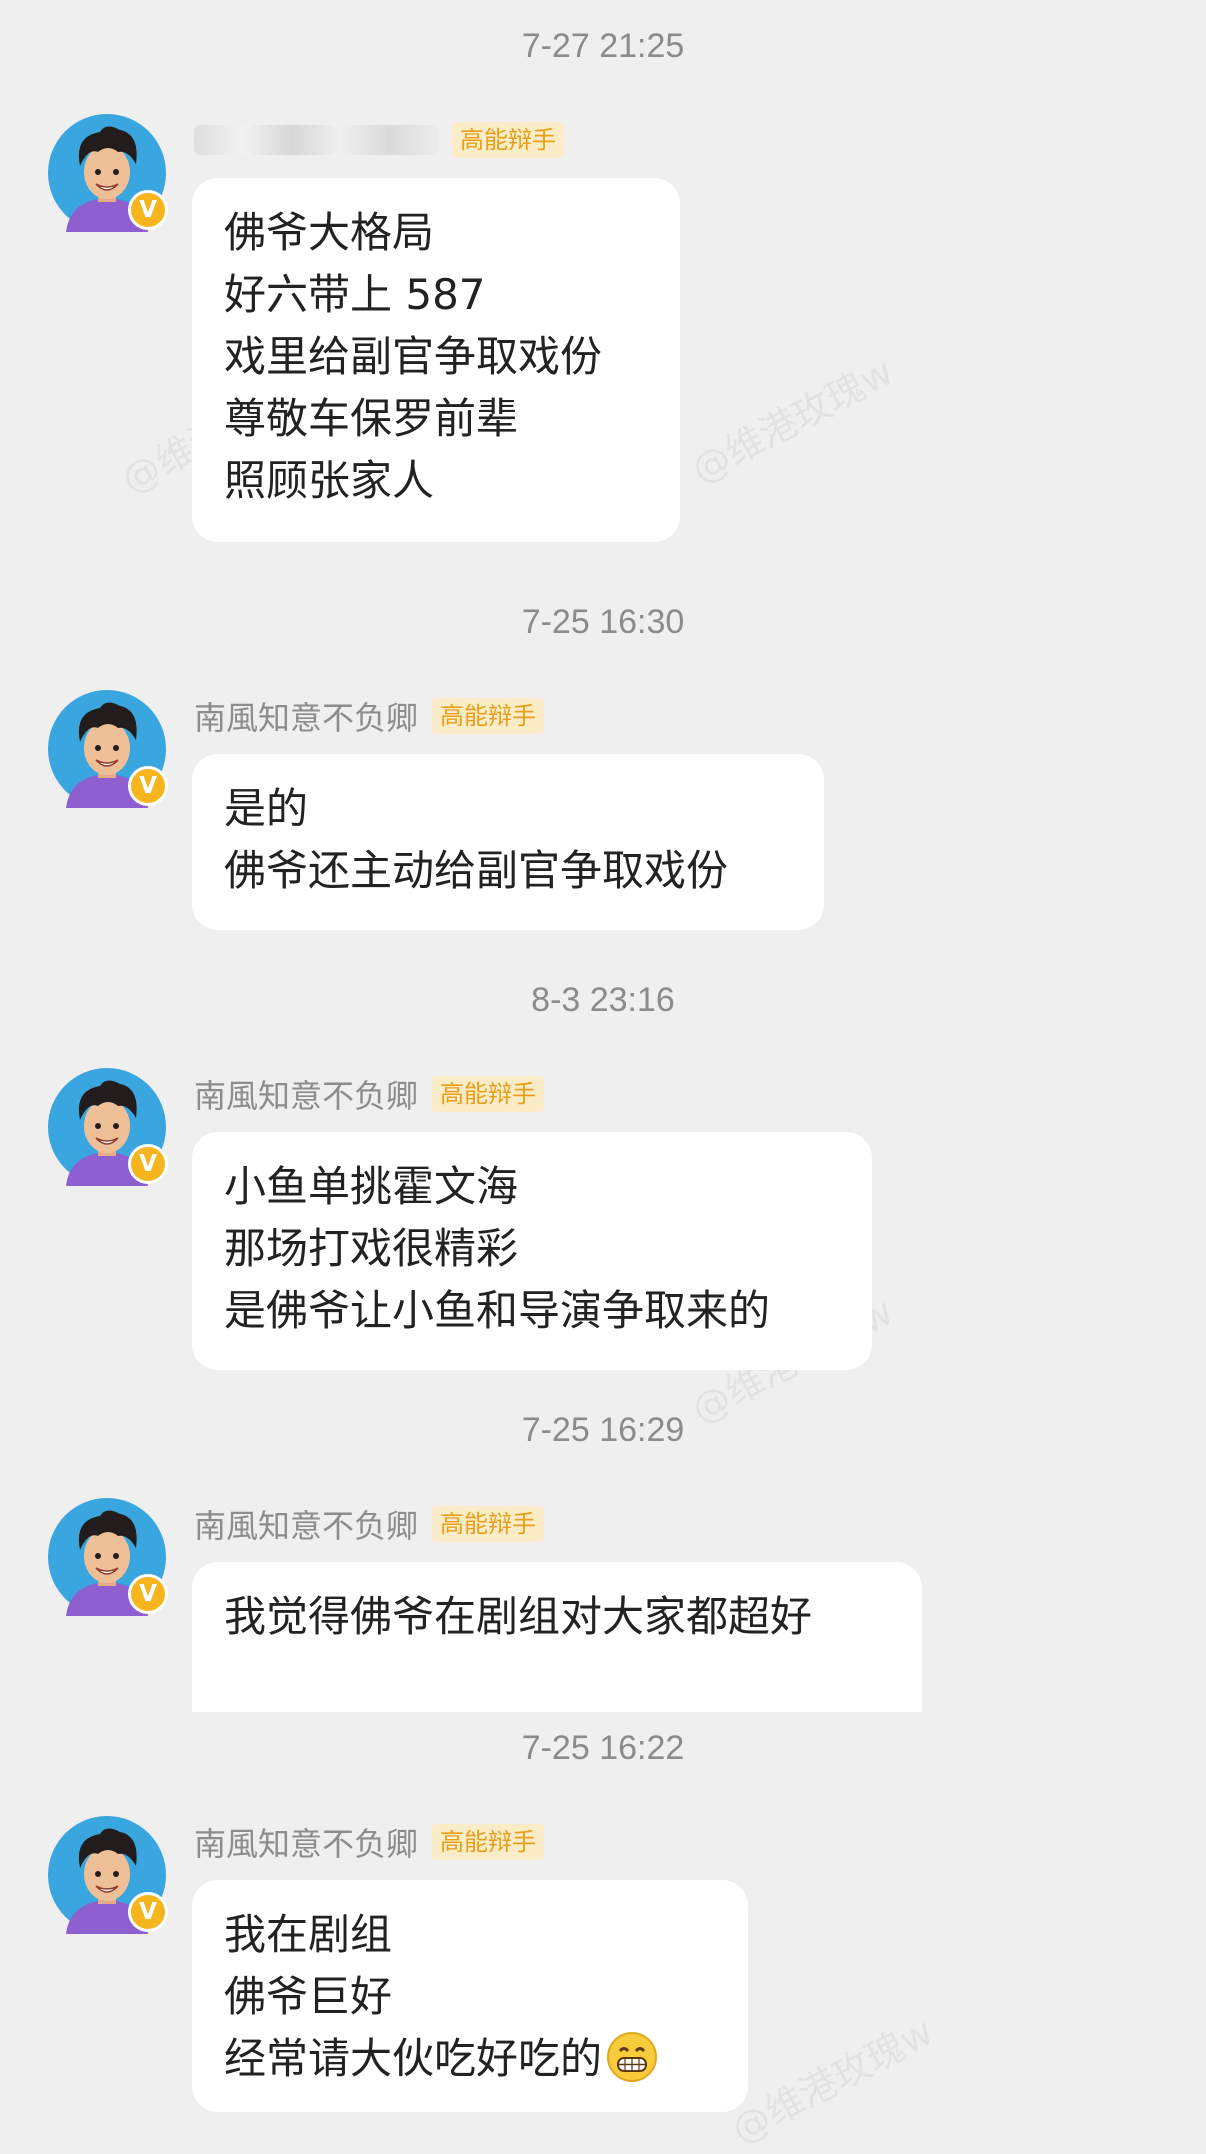  What do you see at coordinates (371, 1248) in the screenshot?
I see `message-line: 那场打戏很精彩` at bounding box center [371, 1248].